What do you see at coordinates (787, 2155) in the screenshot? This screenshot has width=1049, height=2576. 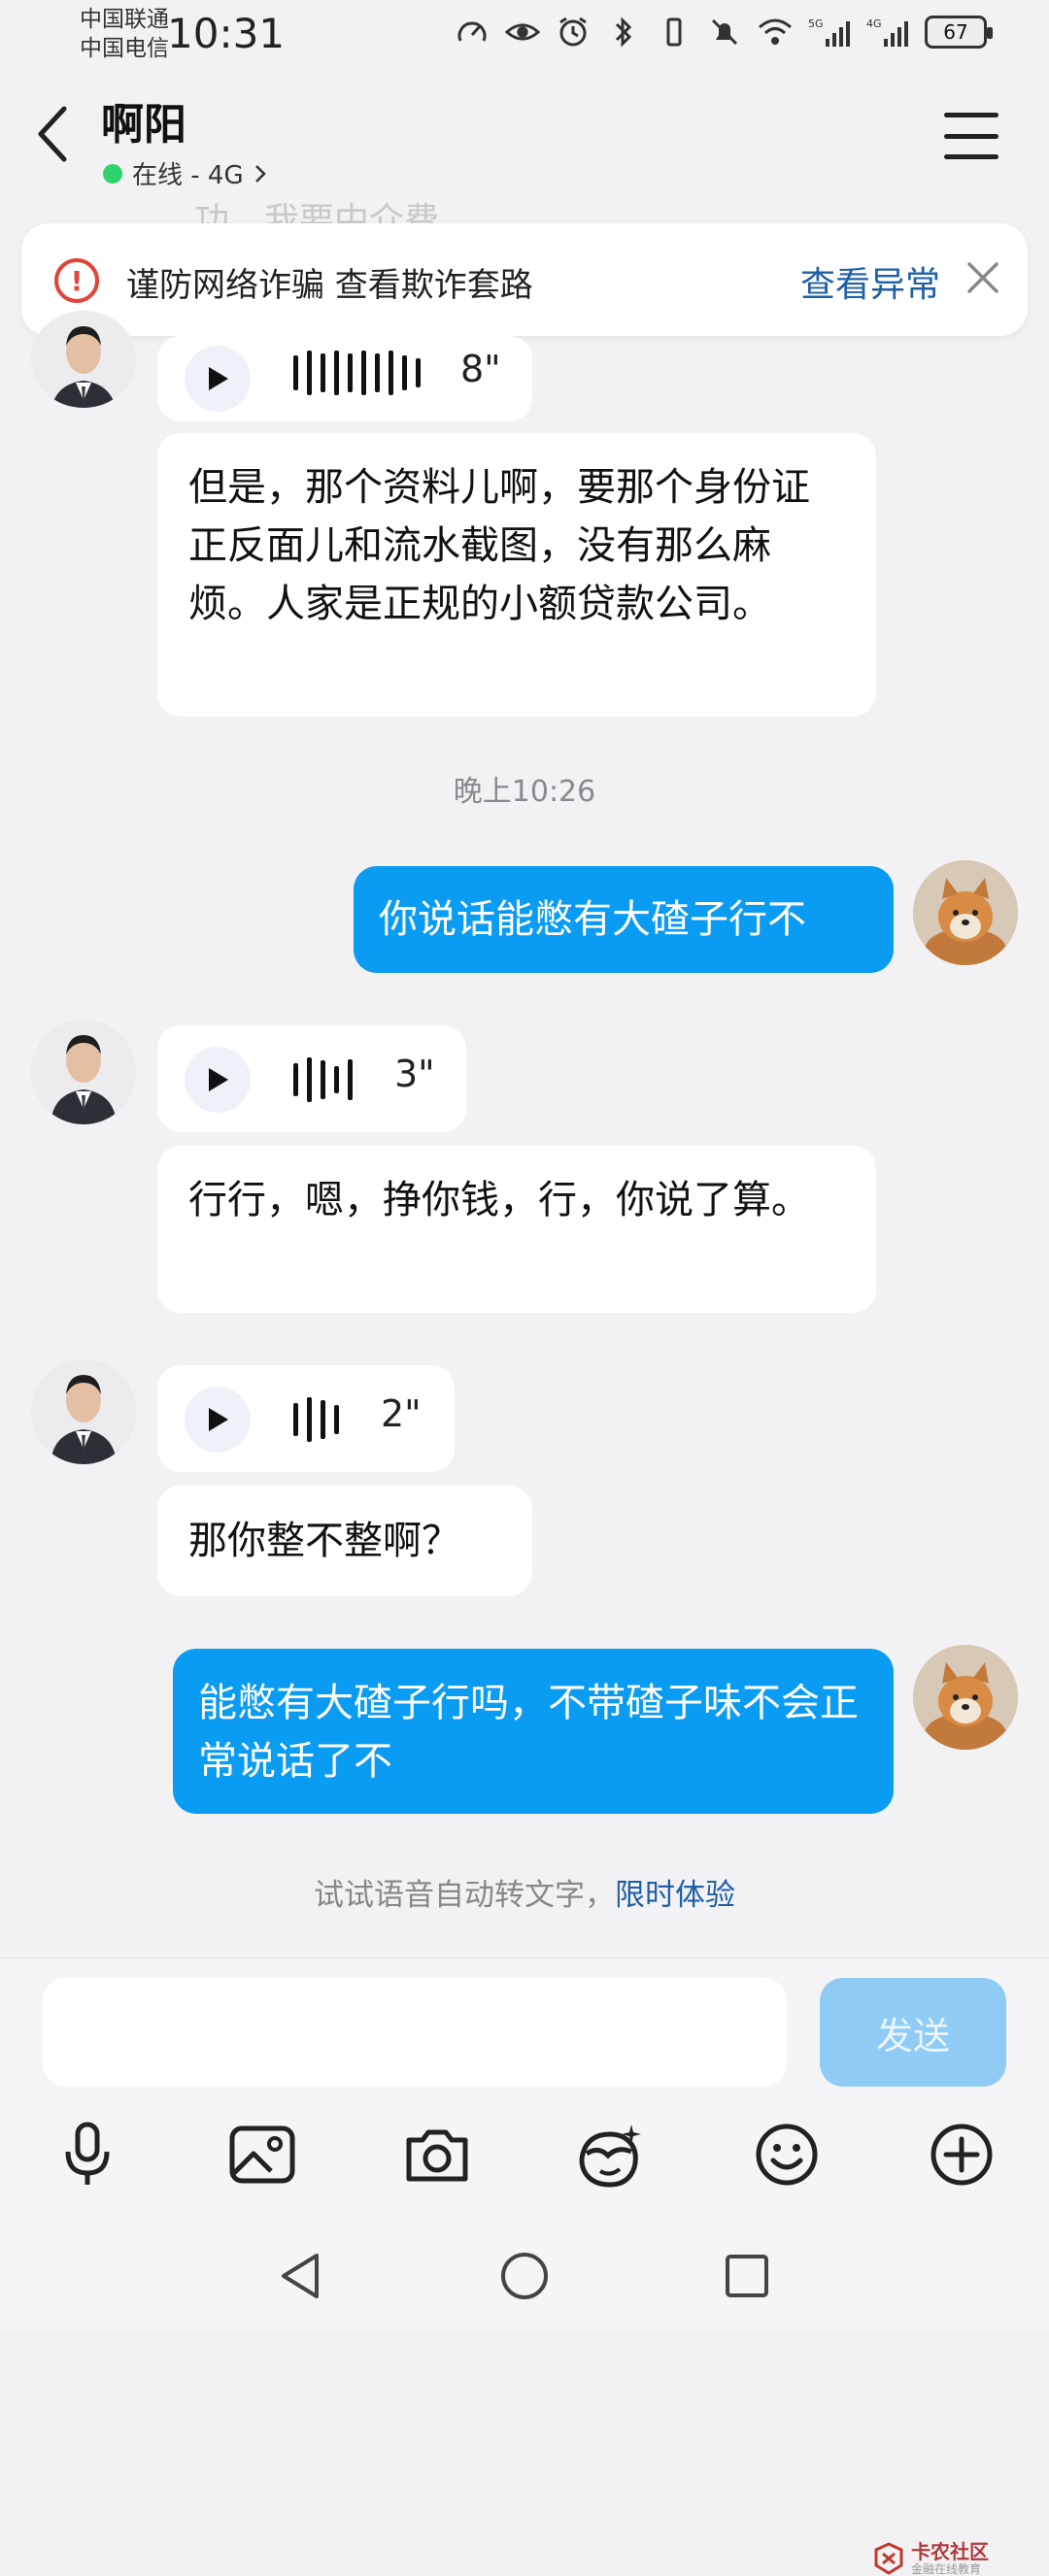 I see `emoji-icon` at bounding box center [787, 2155].